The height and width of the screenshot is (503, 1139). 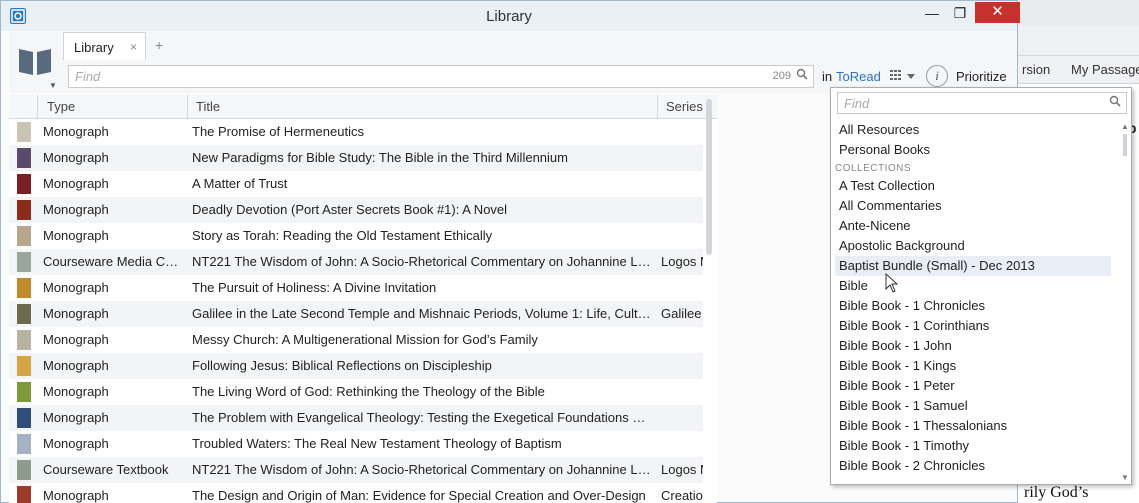 I want to click on scroll-down-icon: ▼, so click(x=1125, y=477).